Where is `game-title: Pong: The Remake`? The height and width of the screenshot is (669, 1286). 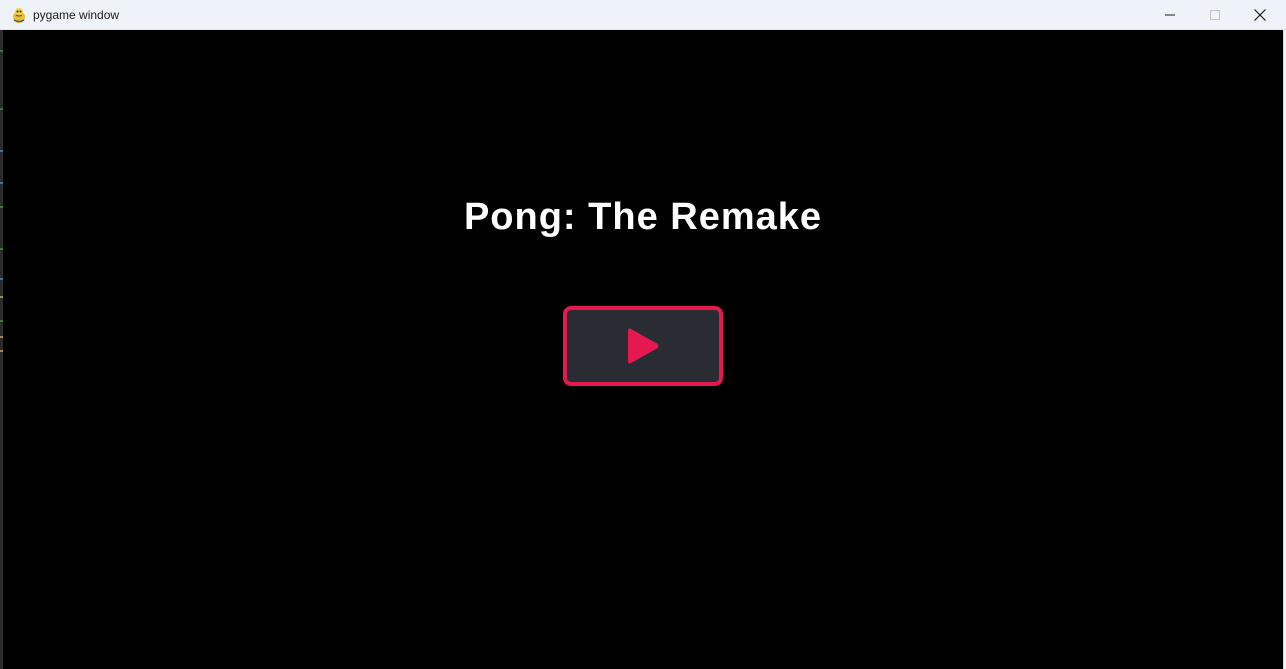 game-title: Pong: The Remake is located at coordinates (643, 217).